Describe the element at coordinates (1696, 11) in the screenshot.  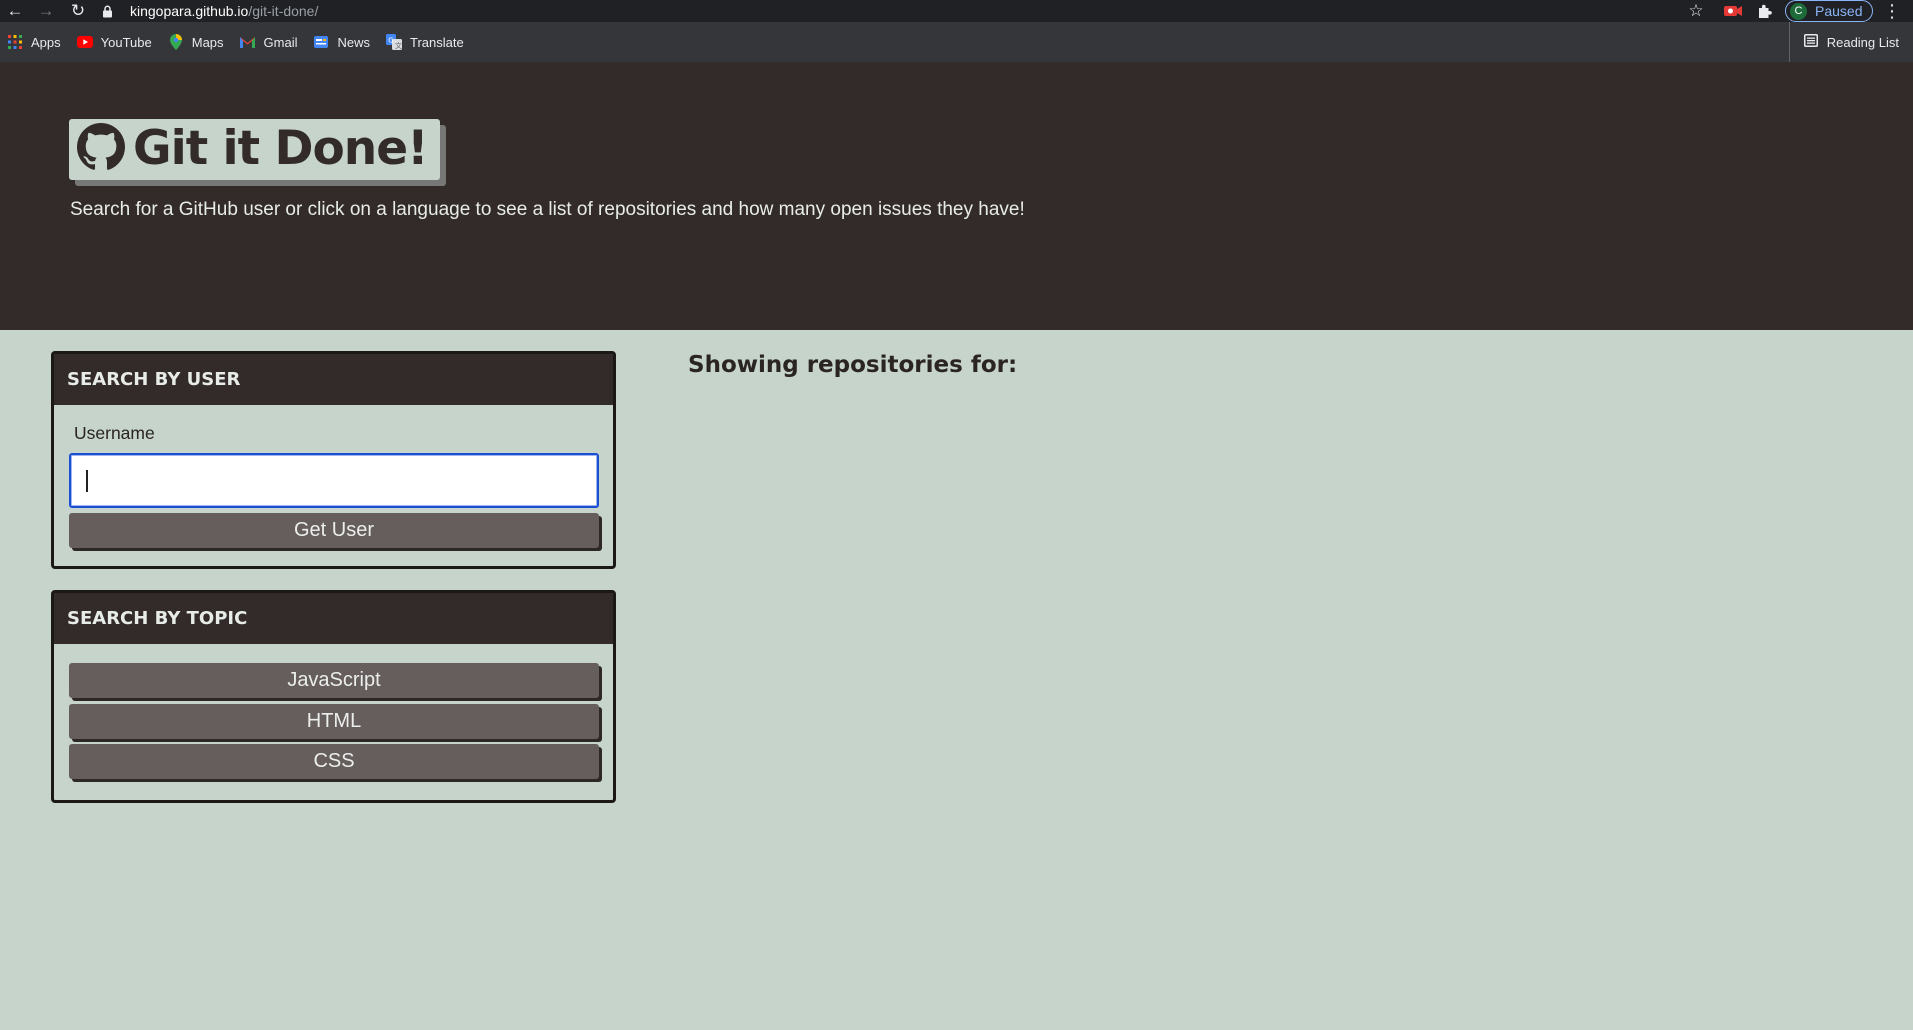
I see `bookmark-star-icon: ☆` at that location.